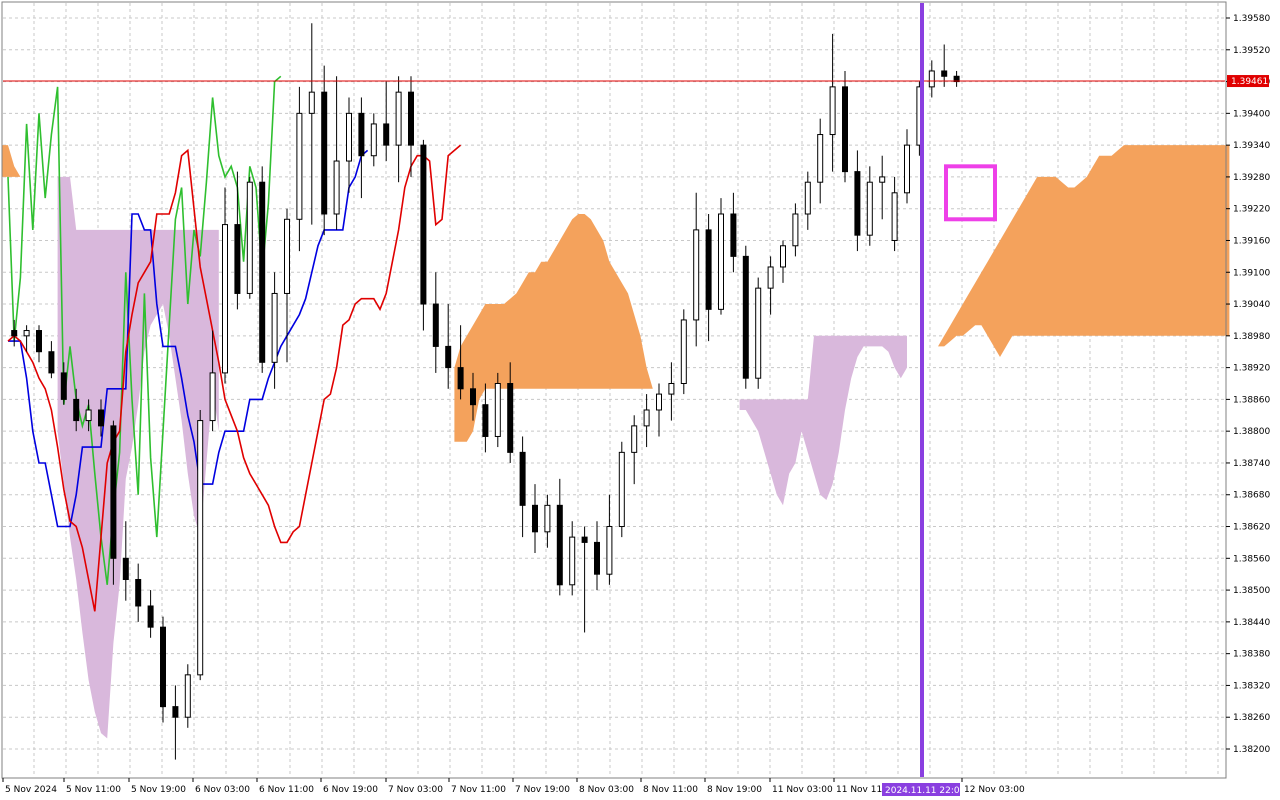 This screenshot has height=800, width=1280. I want to click on price-tick-label: 1.39040, so click(1251, 305).